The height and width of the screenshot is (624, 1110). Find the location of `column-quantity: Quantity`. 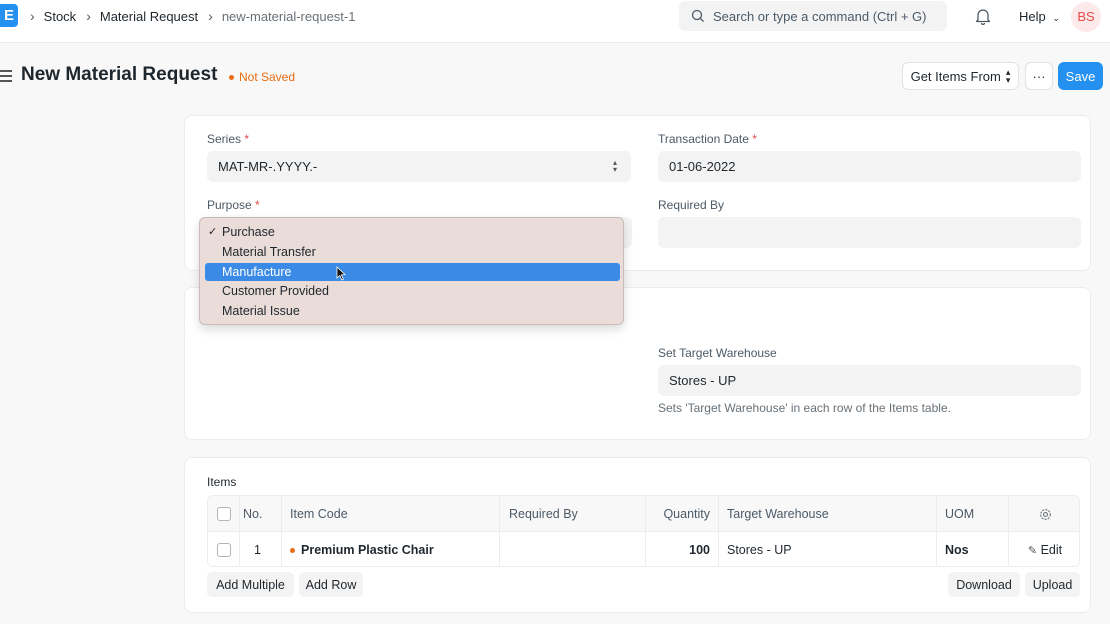

column-quantity: Quantity is located at coordinates (682, 514).